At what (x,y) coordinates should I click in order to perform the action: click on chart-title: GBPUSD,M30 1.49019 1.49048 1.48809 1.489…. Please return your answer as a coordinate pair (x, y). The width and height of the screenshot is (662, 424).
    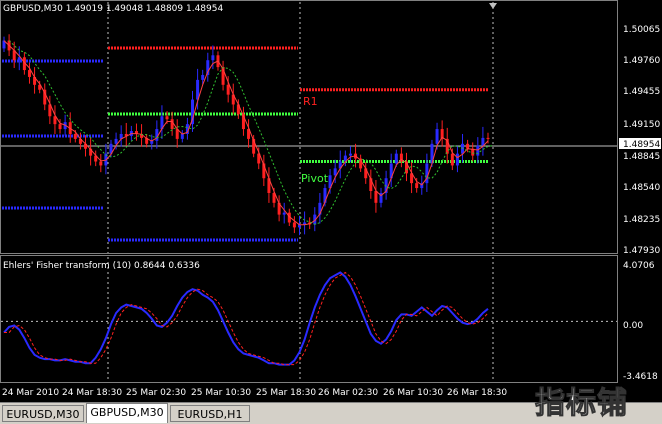
    Looking at the image, I should click on (113, 9).